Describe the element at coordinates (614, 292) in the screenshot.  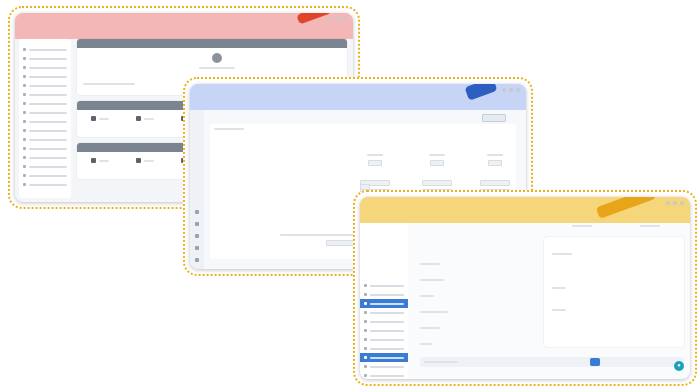
I see `settings-card` at that location.